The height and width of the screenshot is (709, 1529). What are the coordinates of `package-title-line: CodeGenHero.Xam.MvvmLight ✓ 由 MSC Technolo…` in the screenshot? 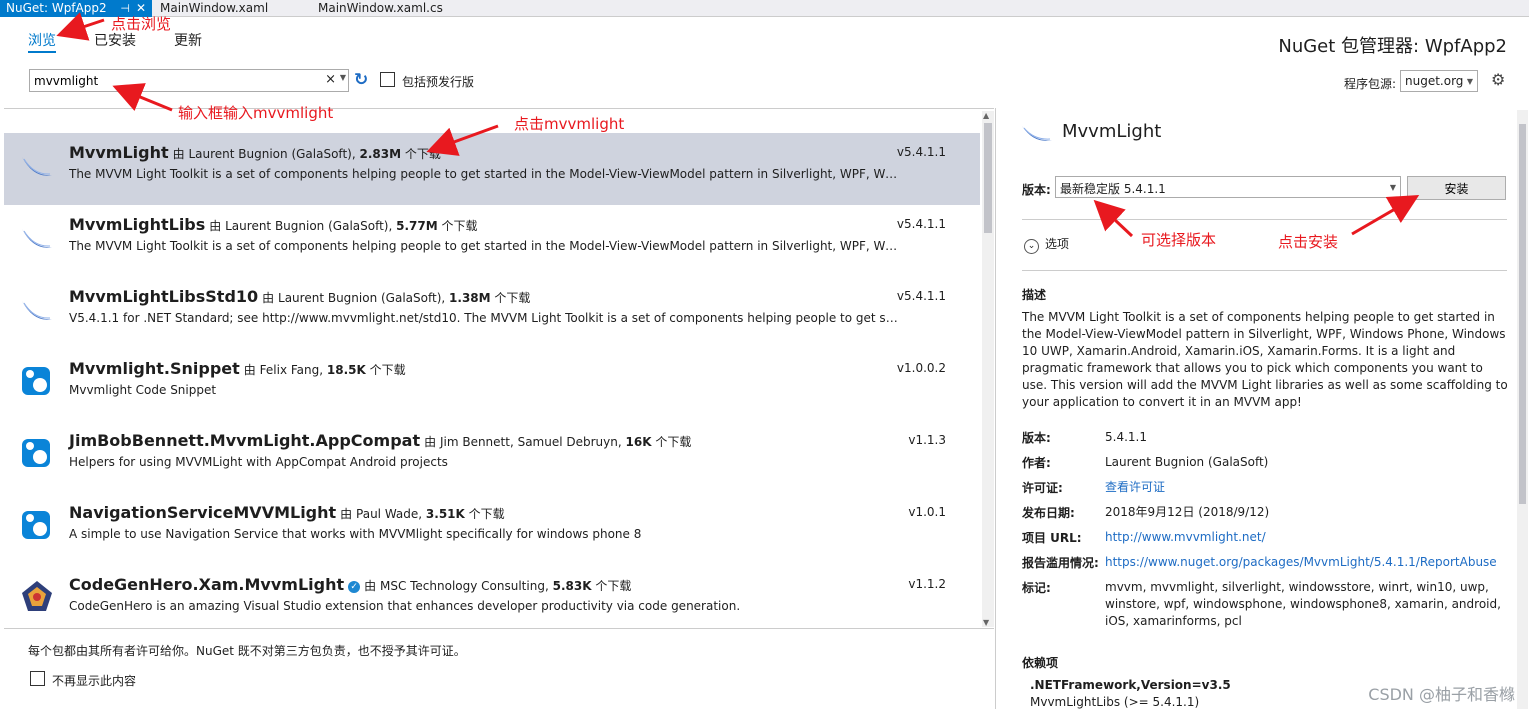 It's located at (350, 584).